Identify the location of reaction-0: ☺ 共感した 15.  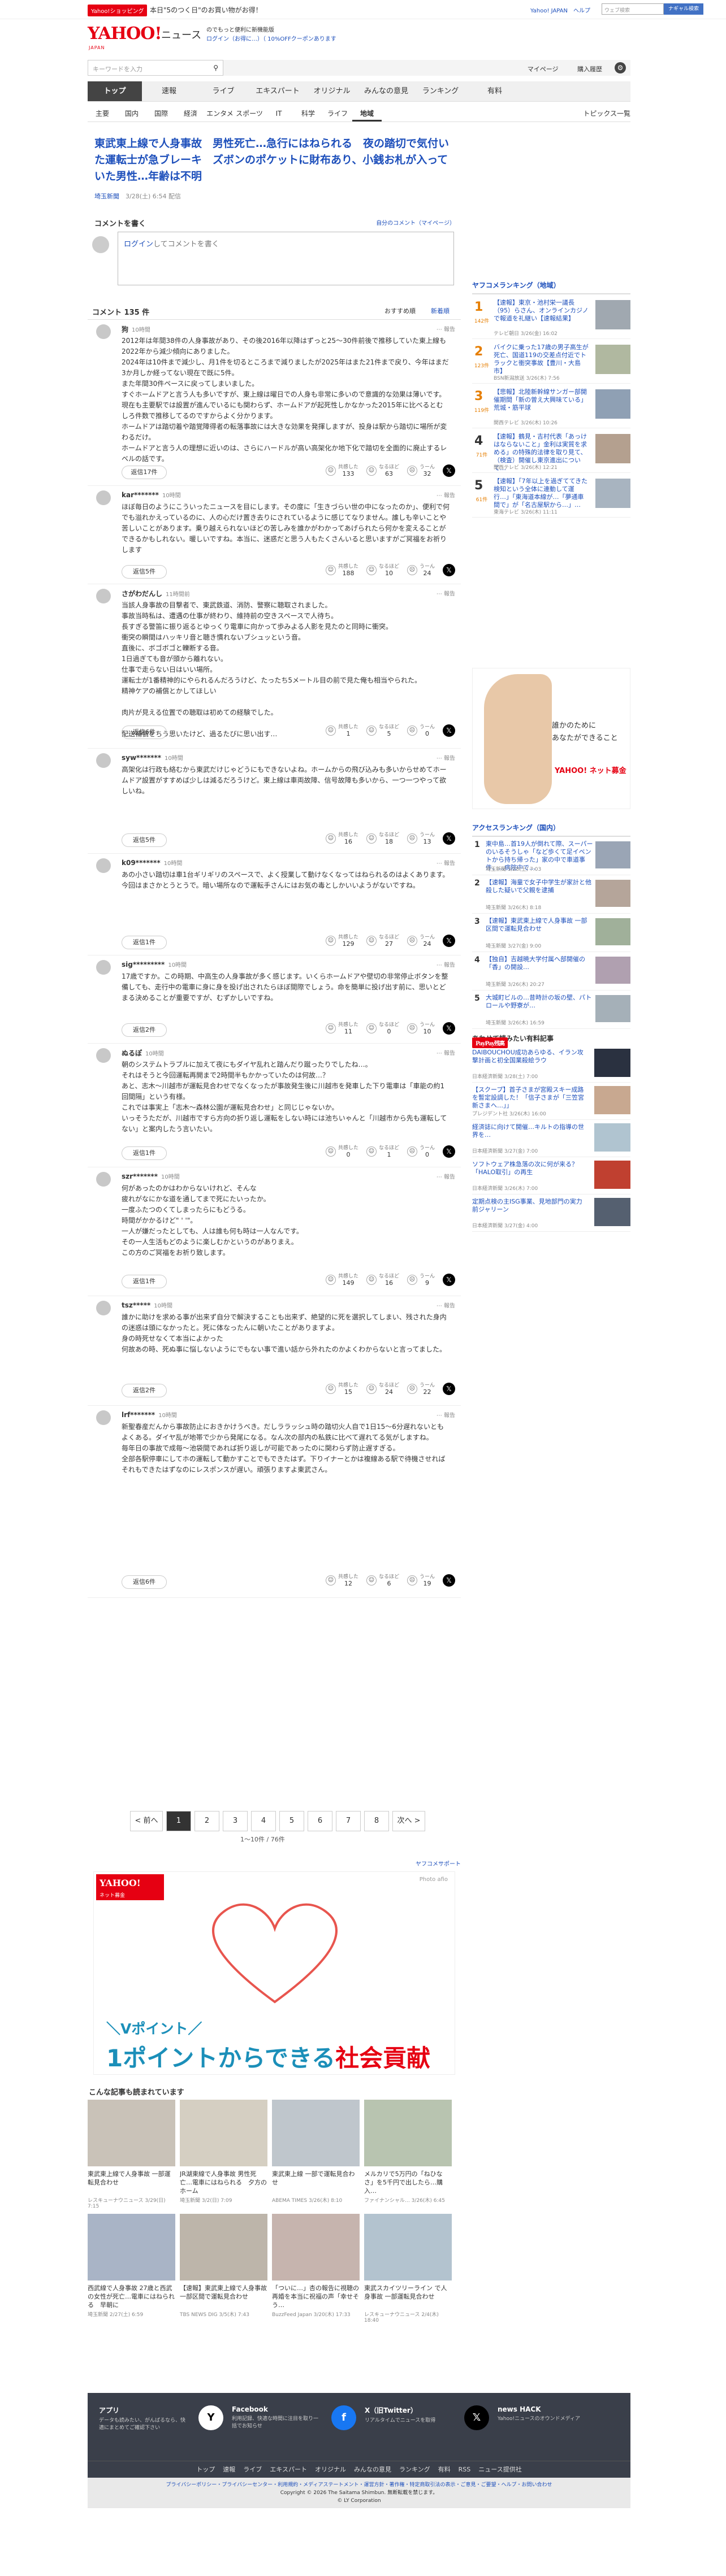
(341, 1389).